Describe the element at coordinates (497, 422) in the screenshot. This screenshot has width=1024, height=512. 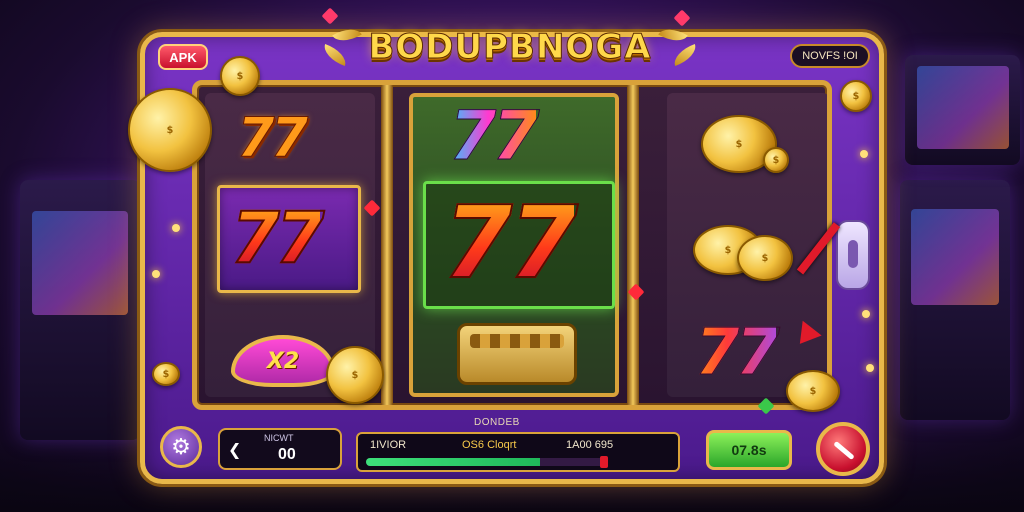
I see `progress-heading: DONDEB` at that location.